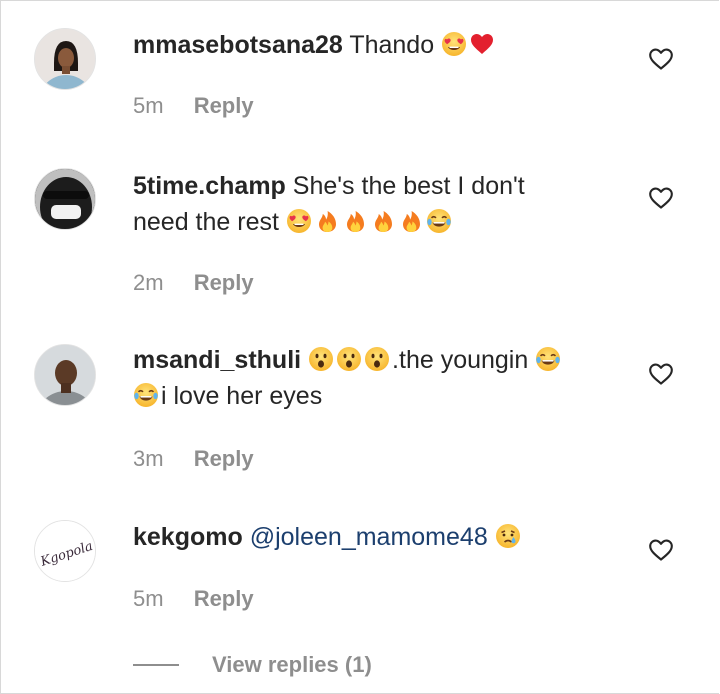  Describe the element at coordinates (292, 664) in the screenshot. I see `view-replies-label: View replies (1)` at that location.